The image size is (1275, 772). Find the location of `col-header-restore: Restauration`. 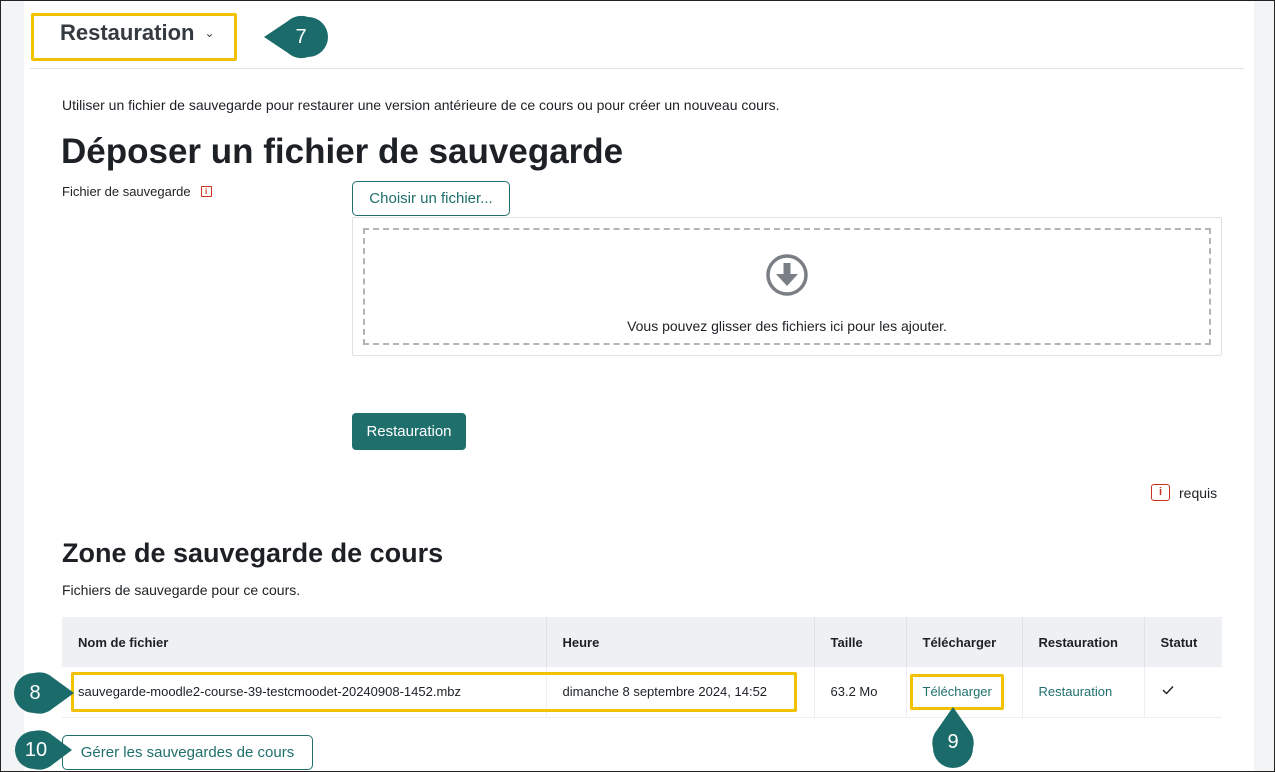

col-header-restore: Restauration is located at coordinates (1083, 642).